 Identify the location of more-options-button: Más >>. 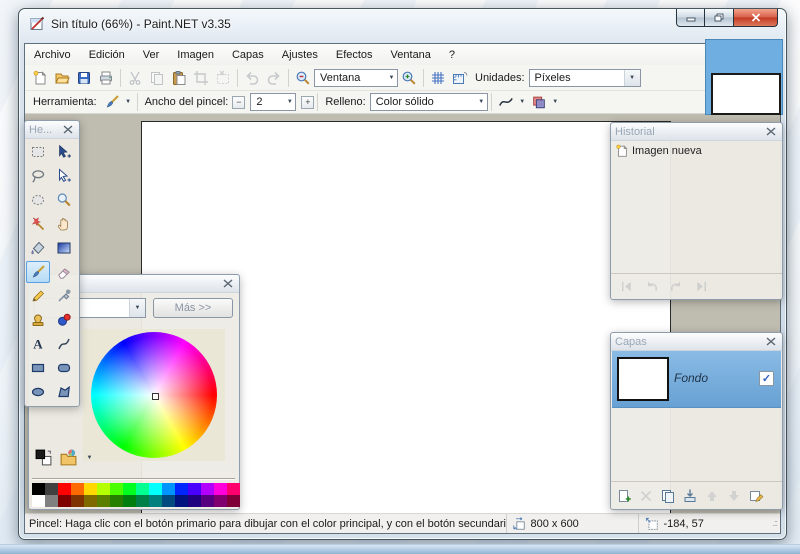
(193, 308).